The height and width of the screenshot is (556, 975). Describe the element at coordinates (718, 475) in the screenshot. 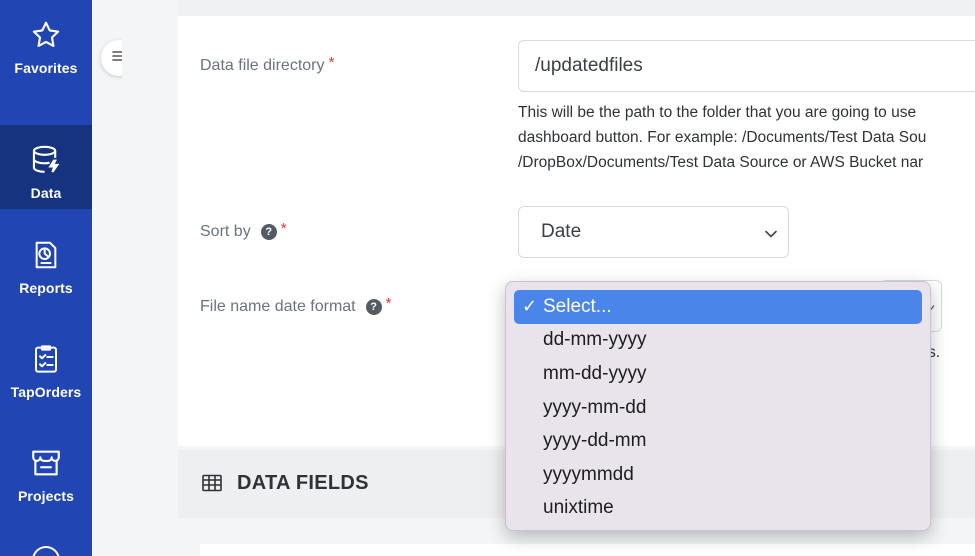

I see `dropdown-option-yyyymmdd: yyyymmdd` at that location.